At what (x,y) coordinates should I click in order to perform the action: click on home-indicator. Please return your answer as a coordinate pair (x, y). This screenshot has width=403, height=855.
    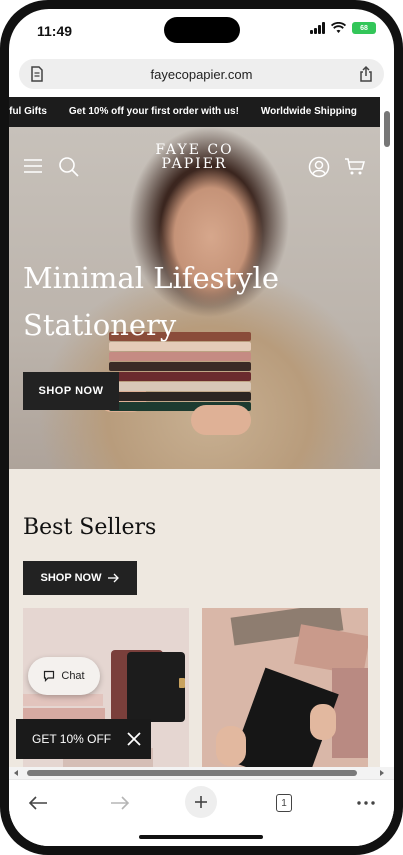
    Looking at the image, I should click on (201, 837).